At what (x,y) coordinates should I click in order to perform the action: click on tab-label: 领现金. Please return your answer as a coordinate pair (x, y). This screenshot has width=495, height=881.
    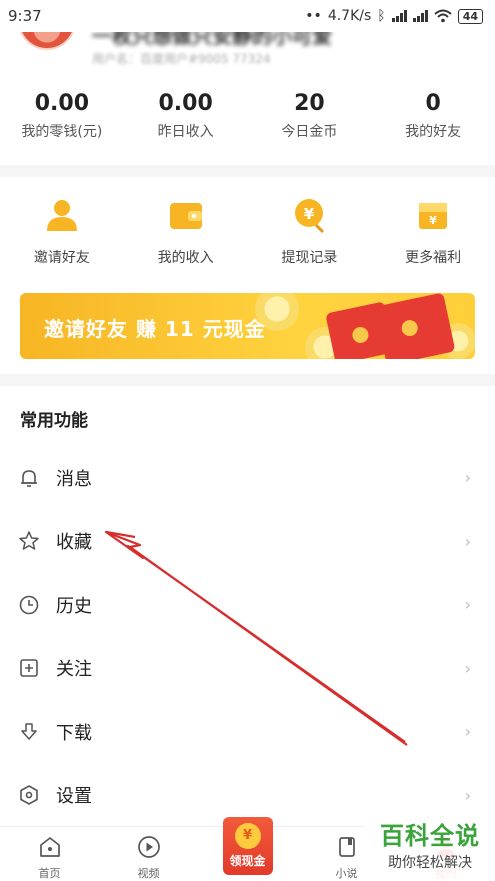
    Looking at the image, I should click on (247, 861).